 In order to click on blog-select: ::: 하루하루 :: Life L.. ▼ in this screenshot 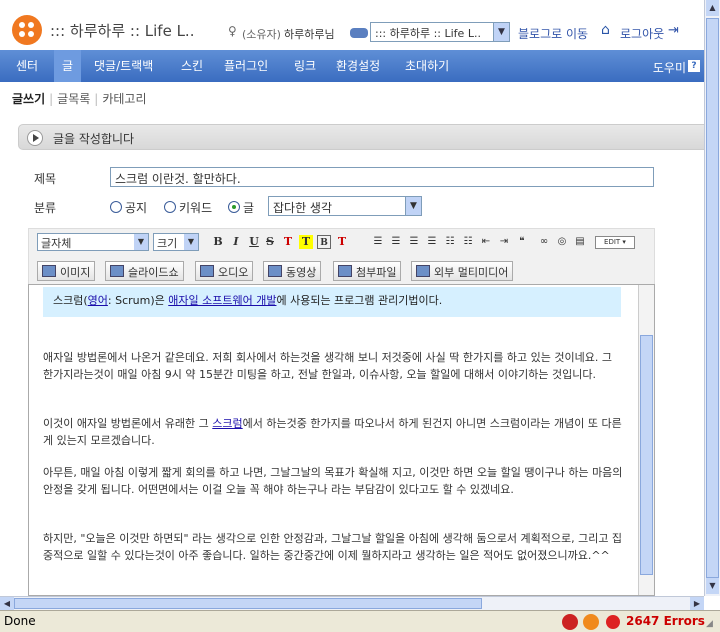, I will do `click(440, 32)`.